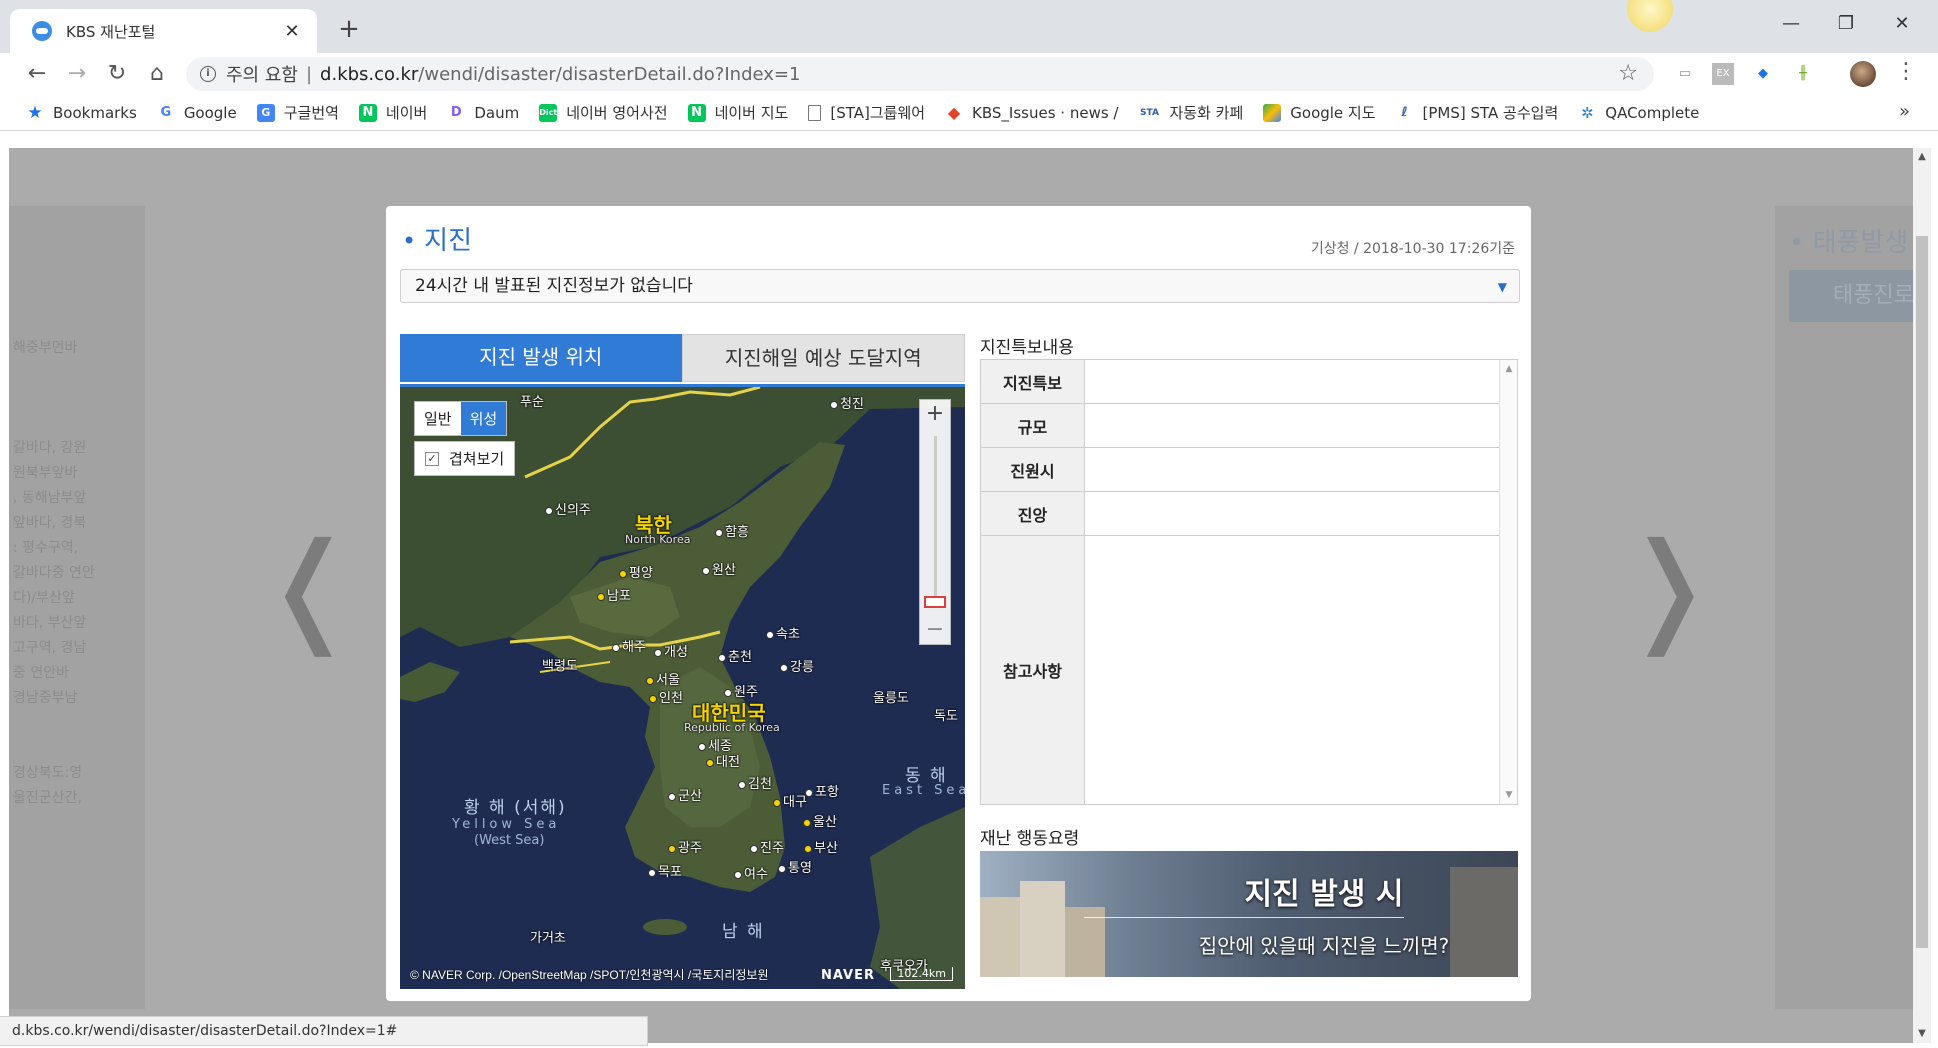 This screenshot has height=1048, width=1938. Describe the element at coordinates (1249, 582) in the screenshot. I see `earthquake-info-table: 지진특보 규모 진원시 진앙 참고사항 ▲ ▼` at that location.